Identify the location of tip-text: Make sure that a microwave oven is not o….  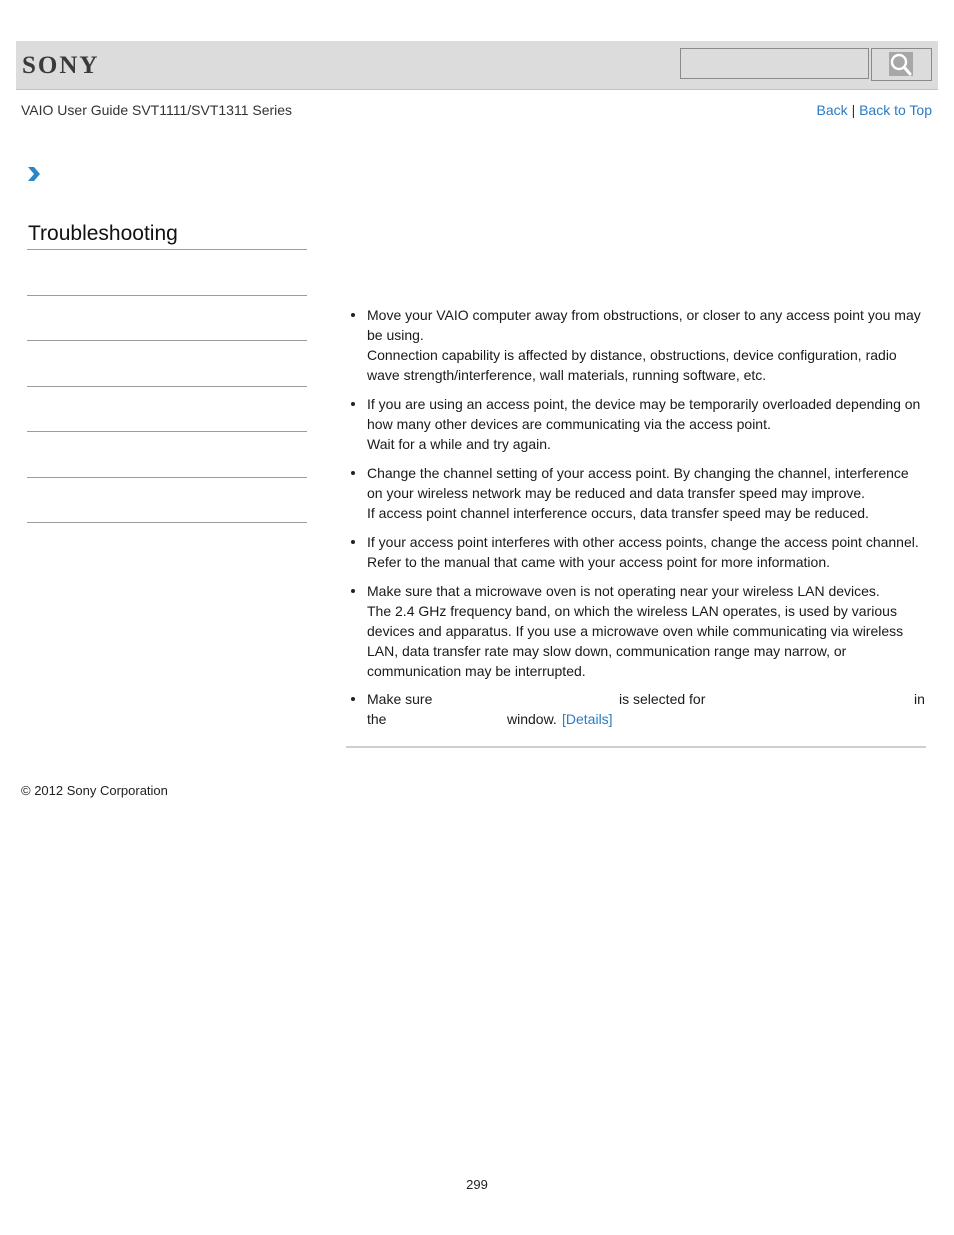
(623, 591).